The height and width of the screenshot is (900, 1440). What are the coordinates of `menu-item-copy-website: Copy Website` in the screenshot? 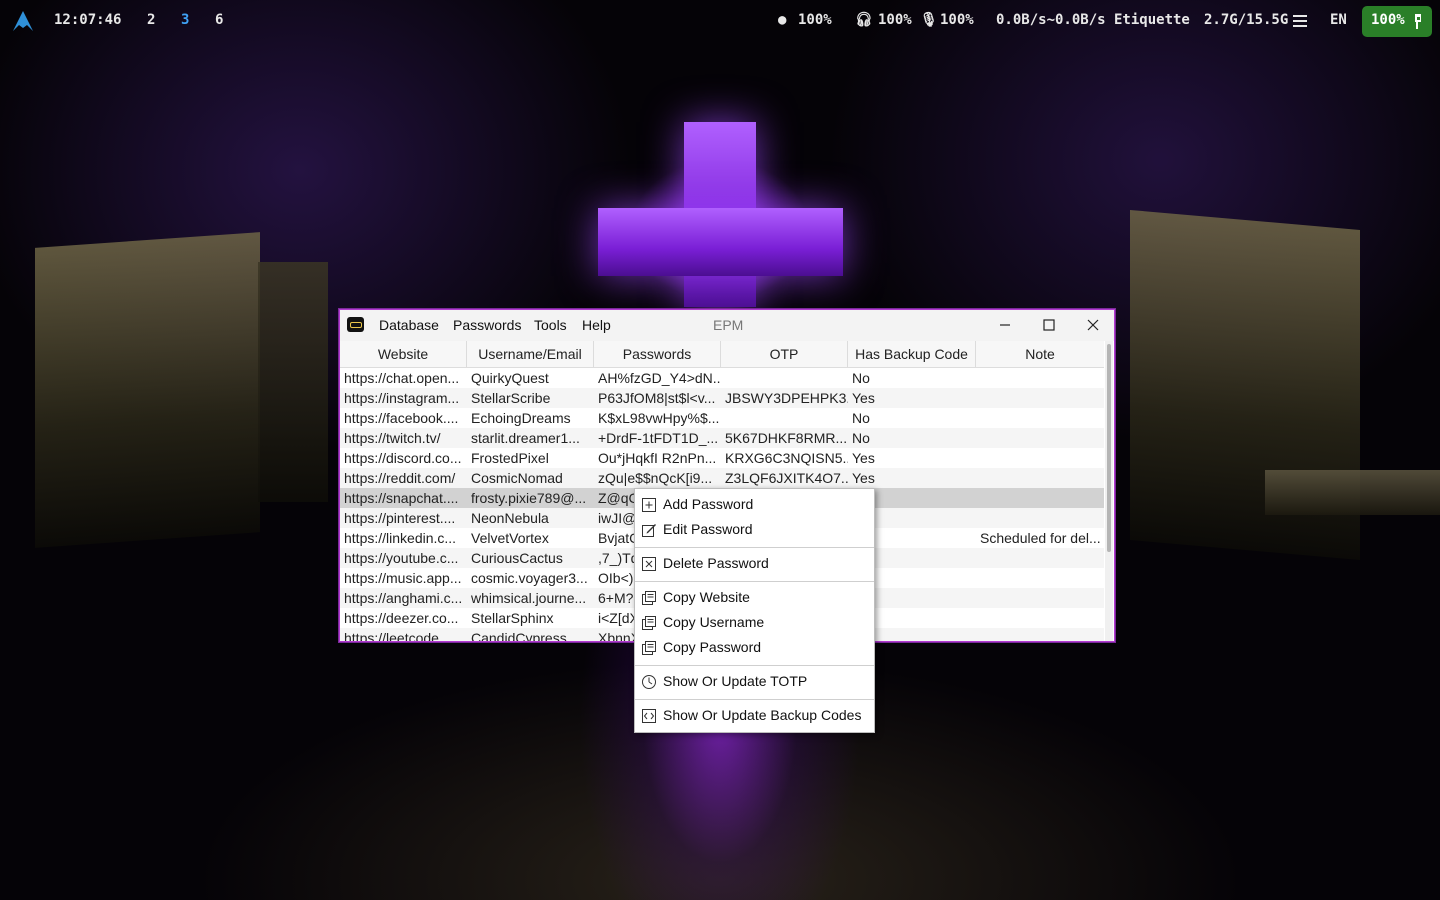 It's located at (754, 598).